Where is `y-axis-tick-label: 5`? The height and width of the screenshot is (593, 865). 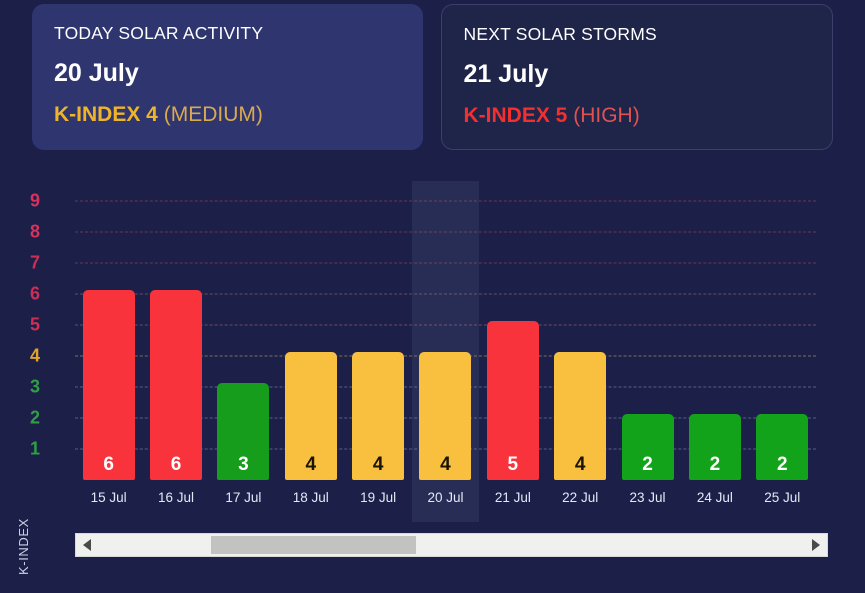 y-axis-tick-label: 5 is located at coordinates (35, 324).